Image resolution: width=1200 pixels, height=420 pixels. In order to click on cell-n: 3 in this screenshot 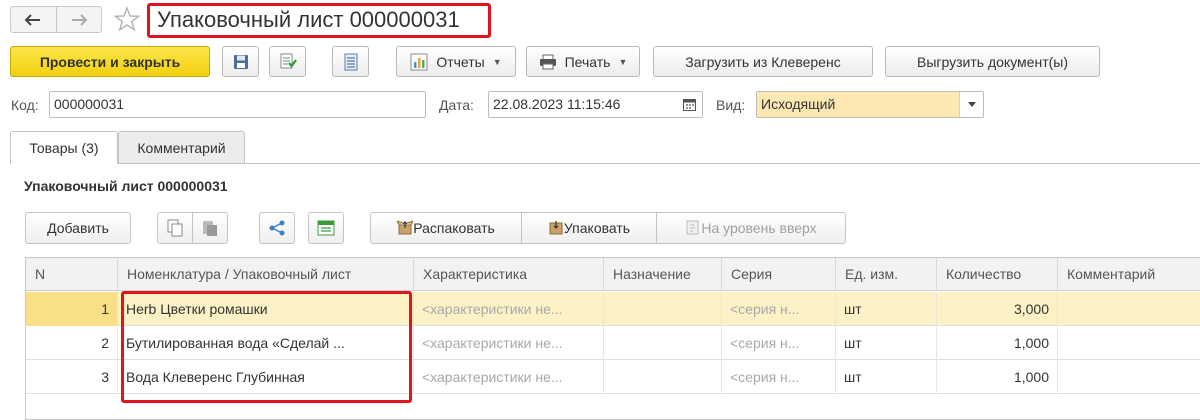, I will do `click(72, 377)`.